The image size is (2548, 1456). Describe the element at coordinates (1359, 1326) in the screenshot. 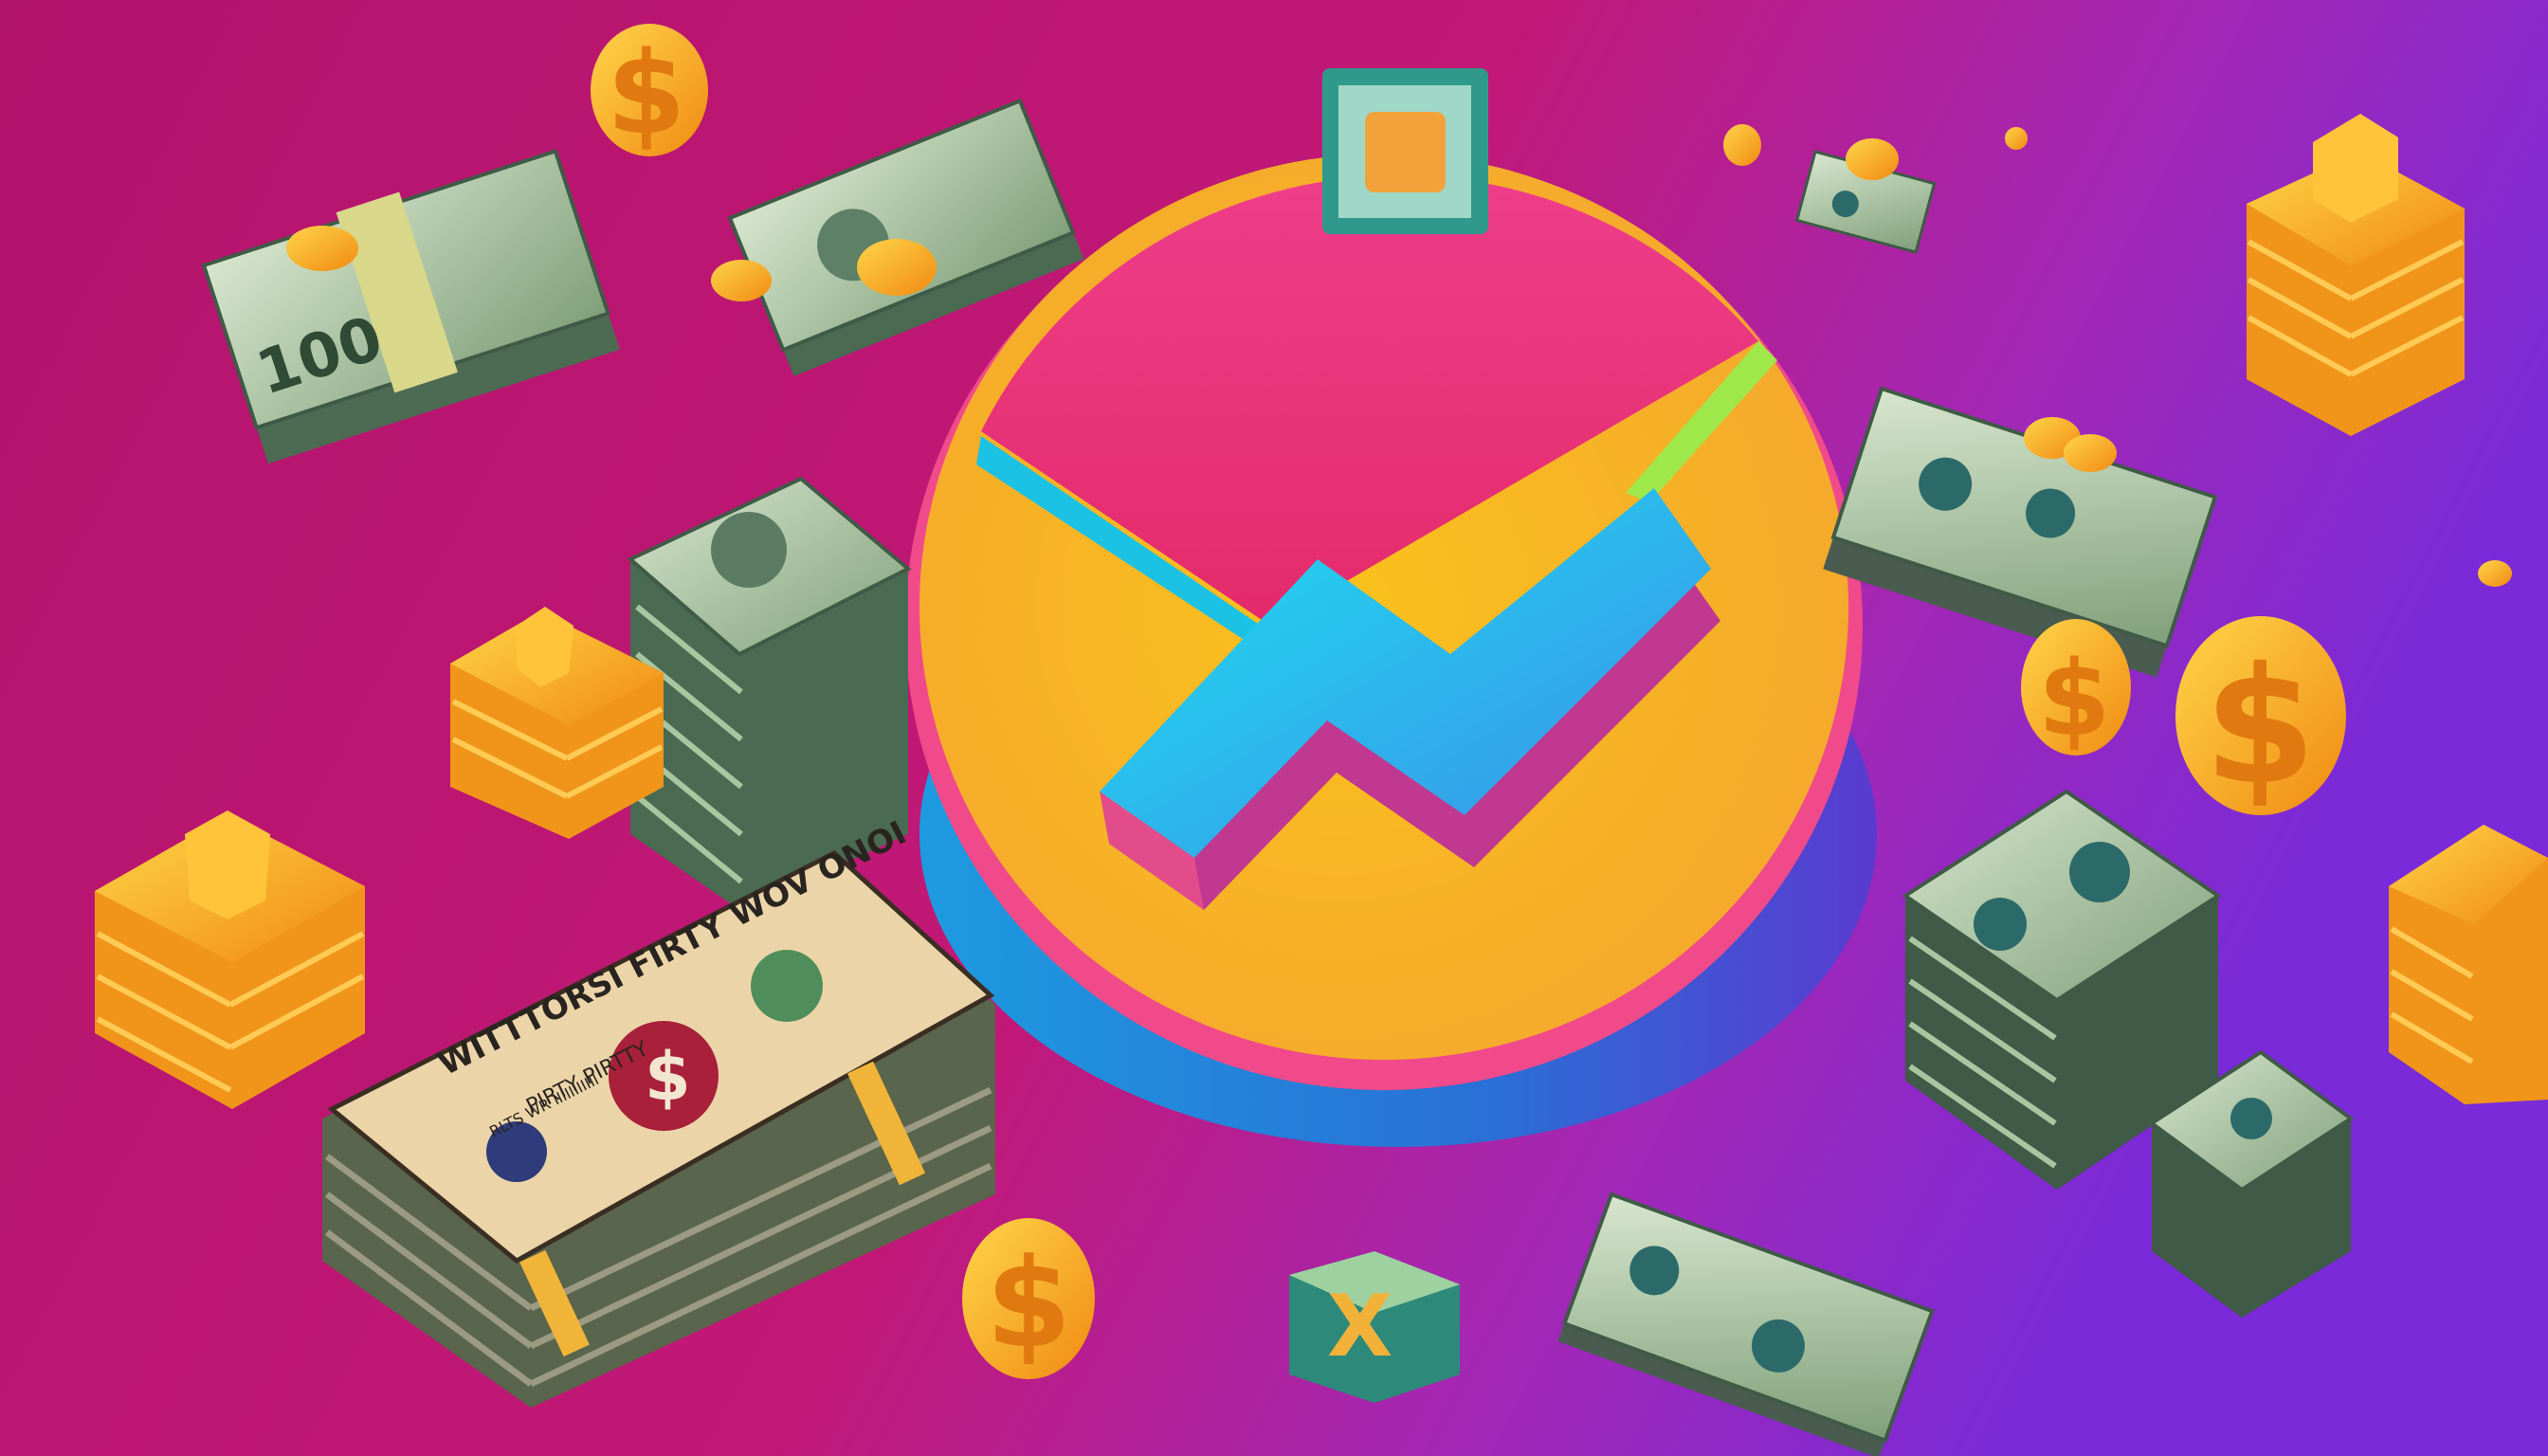

I see `svg-text: X` at that location.